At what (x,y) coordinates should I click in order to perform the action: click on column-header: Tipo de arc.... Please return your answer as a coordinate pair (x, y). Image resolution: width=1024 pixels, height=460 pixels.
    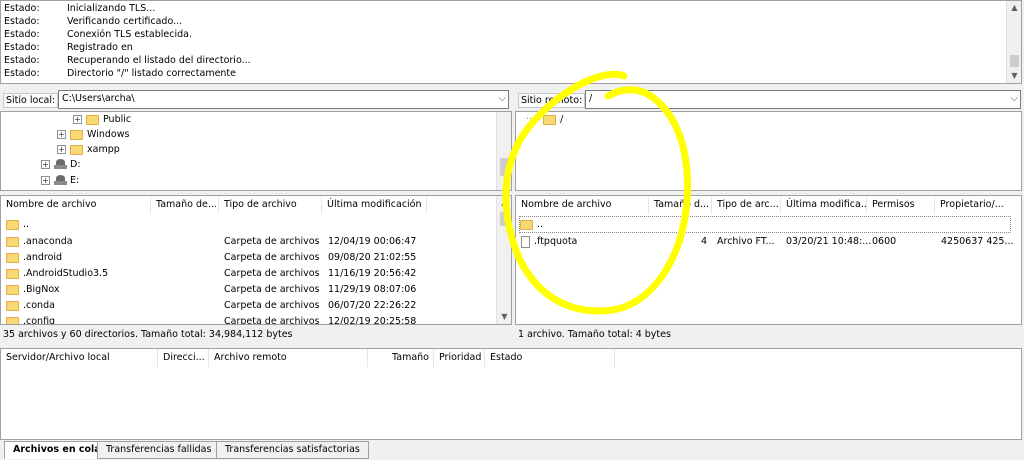
    Looking at the image, I should click on (746, 205).